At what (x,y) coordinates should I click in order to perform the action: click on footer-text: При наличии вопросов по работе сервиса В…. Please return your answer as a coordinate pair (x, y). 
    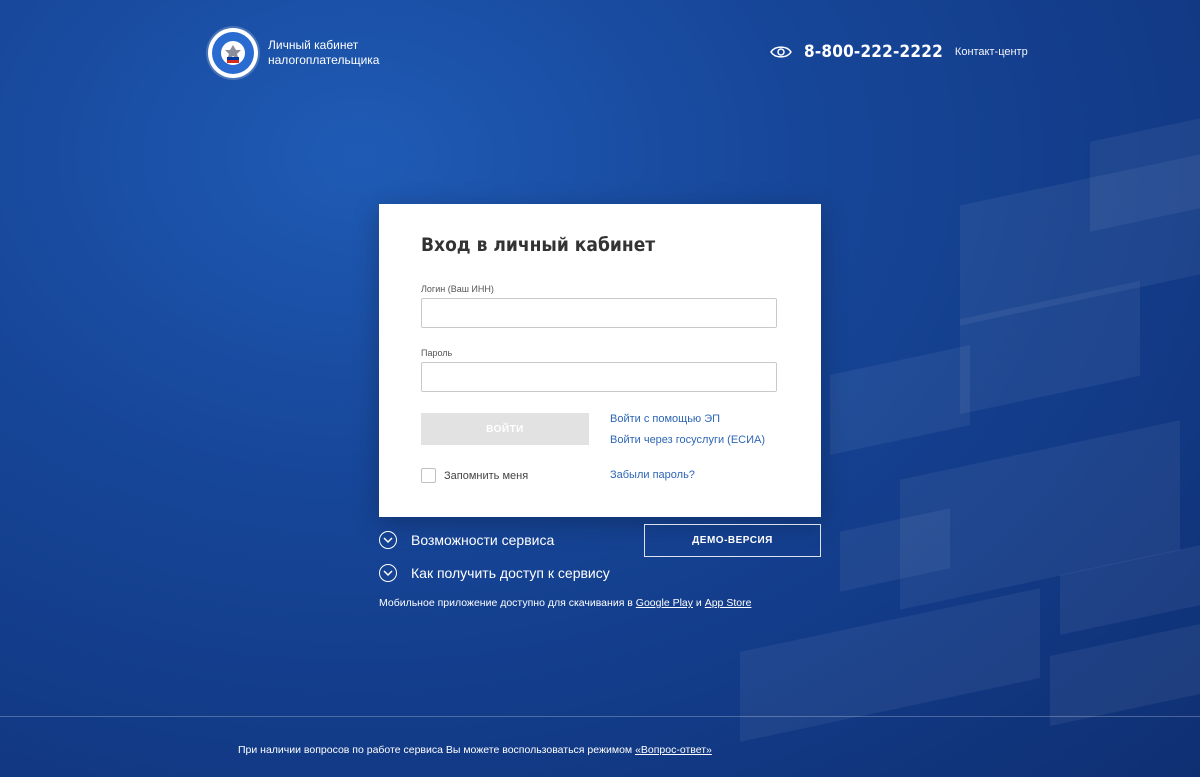
    Looking at the image, I should click on (435, 750).